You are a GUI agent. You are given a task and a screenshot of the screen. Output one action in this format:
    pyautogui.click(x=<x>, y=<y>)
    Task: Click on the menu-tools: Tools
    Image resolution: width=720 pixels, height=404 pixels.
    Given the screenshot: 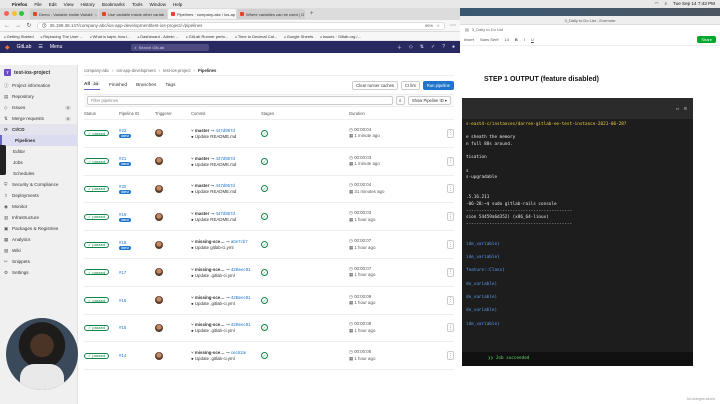 What is the action you would take?
    pyautogui.click(x=137, y=4)
    